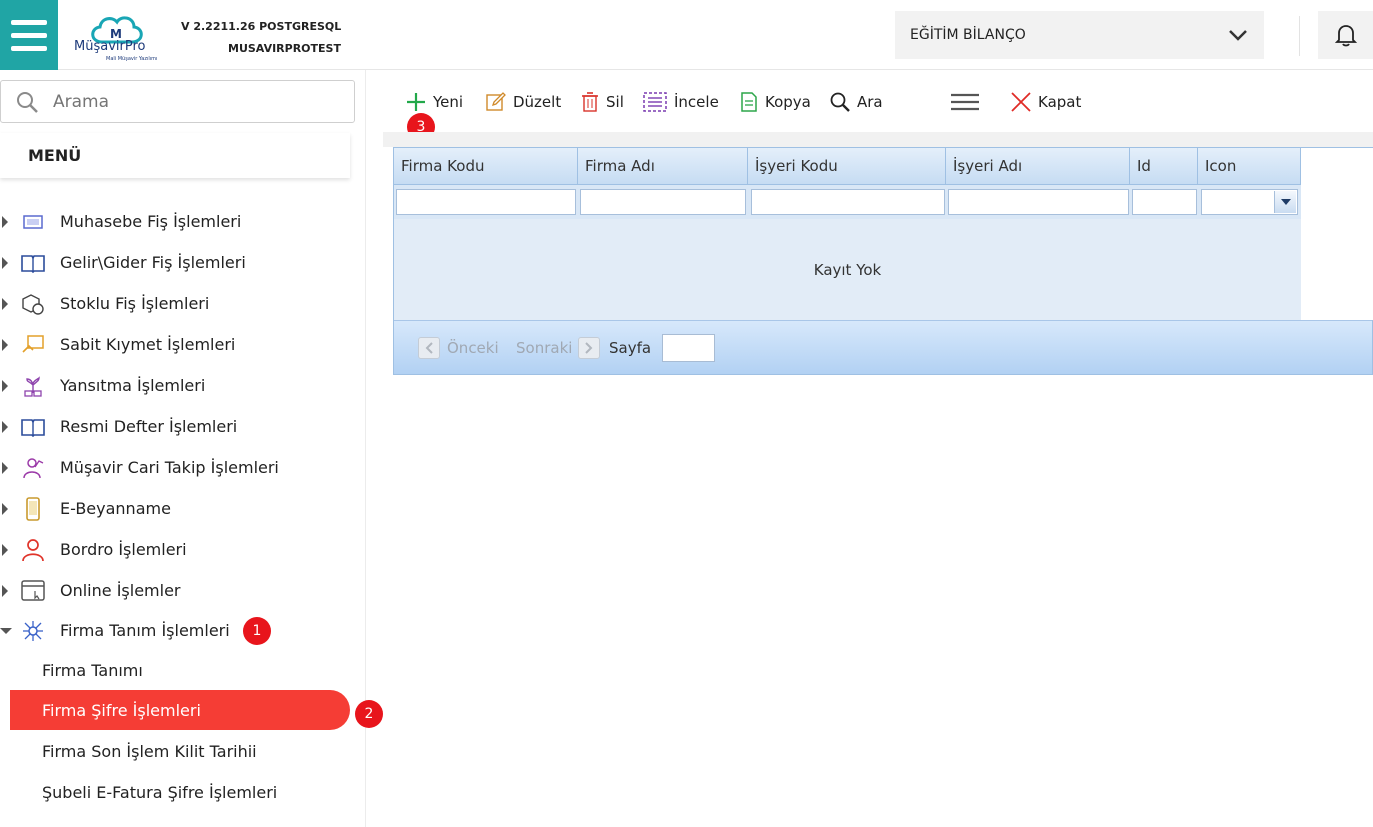  I want to click on box-icon, so click(33, 304).